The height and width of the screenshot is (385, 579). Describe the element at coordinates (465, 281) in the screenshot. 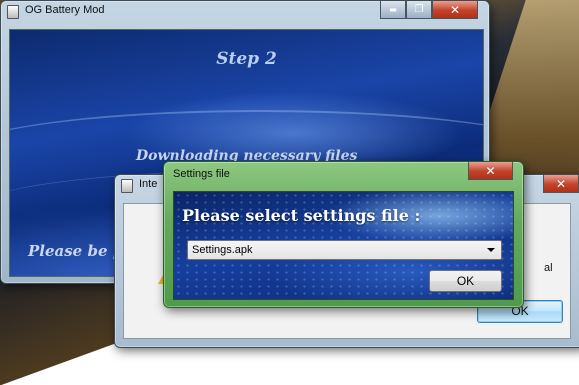

I see `settings-ok-button: OK` at that location.